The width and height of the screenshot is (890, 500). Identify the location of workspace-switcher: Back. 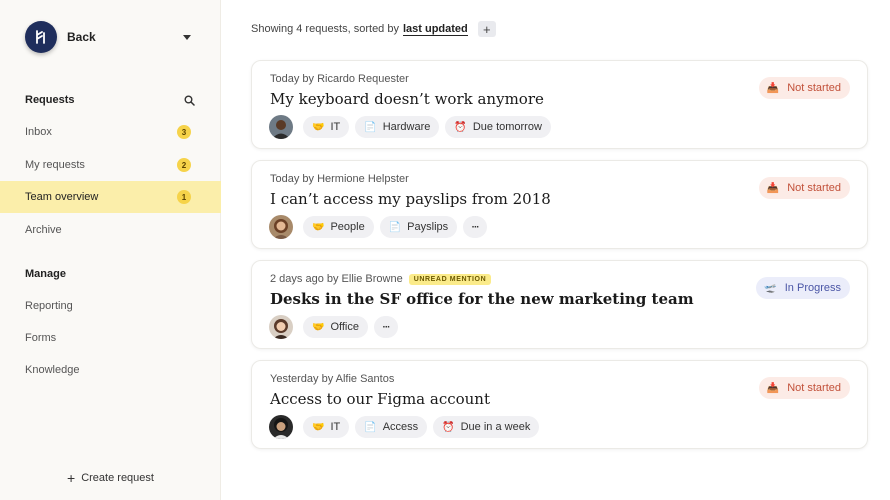
(110, 37).